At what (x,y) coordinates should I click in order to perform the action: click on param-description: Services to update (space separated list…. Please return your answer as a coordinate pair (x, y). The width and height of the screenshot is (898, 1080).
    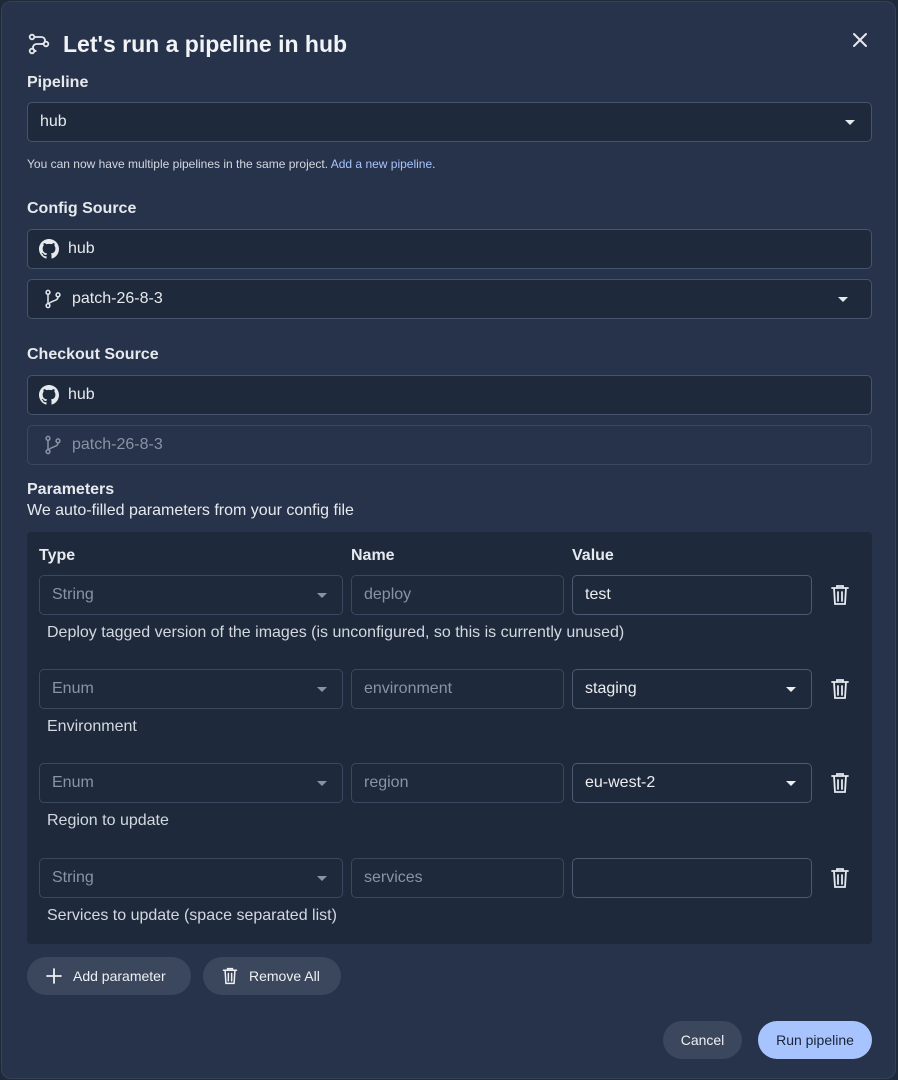
    Looking at the image, I should click on (192, 915).